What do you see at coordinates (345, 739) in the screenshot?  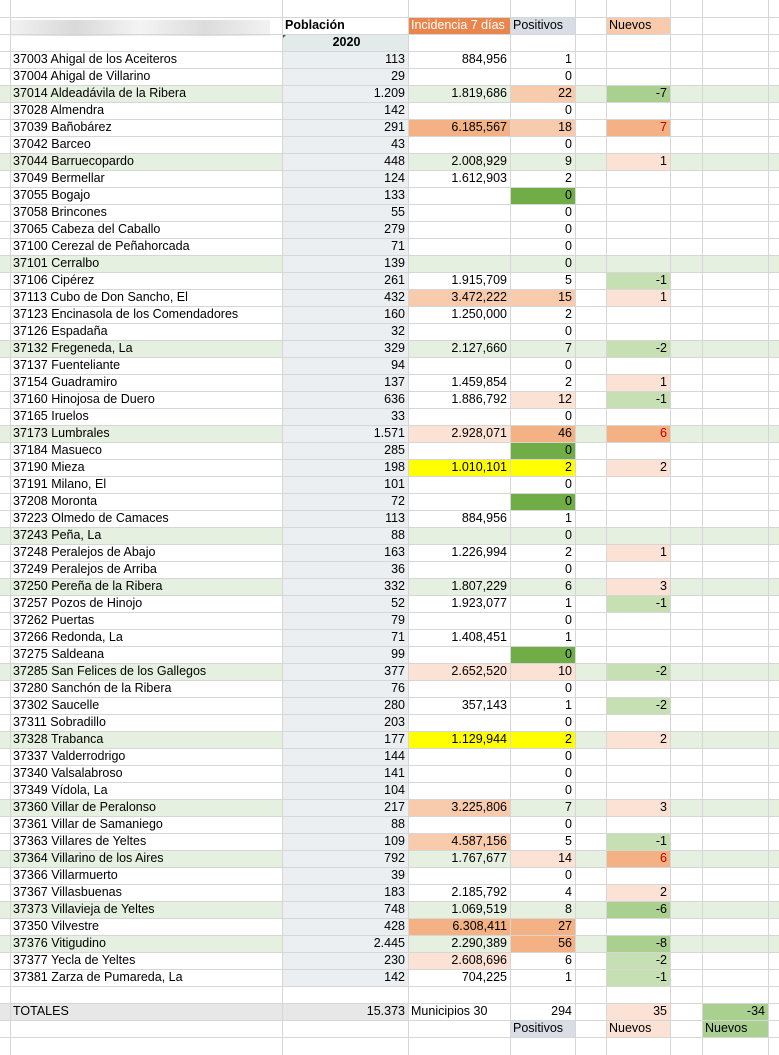 I see `population-cell: 177` at bounding box center [345, 739].